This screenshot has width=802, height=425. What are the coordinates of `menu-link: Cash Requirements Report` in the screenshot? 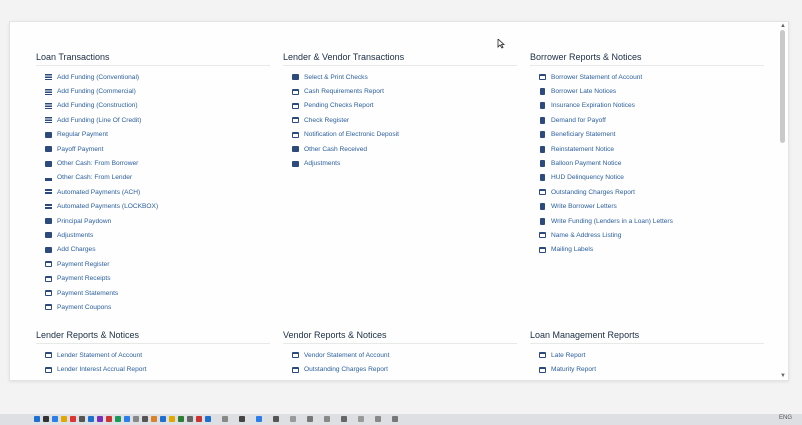 It's located at (400, 91).